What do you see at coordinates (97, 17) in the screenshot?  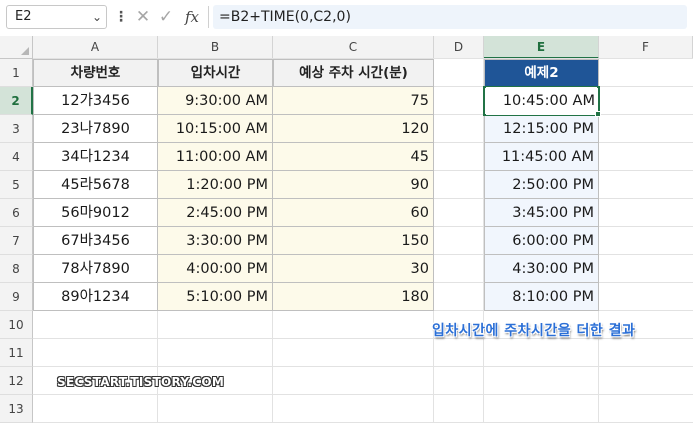 I see `chevron-down-icon: ⌄` at bounding box center [97, 17].